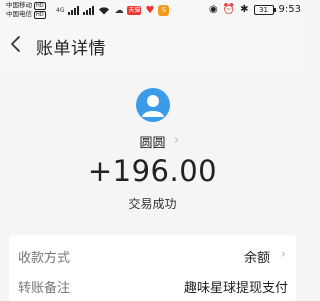 The width and height of the screenshot is (320, 301). Describe the element at coordinates (153, 105) in the screenshot. I see `user-avatar-icon` at that location.